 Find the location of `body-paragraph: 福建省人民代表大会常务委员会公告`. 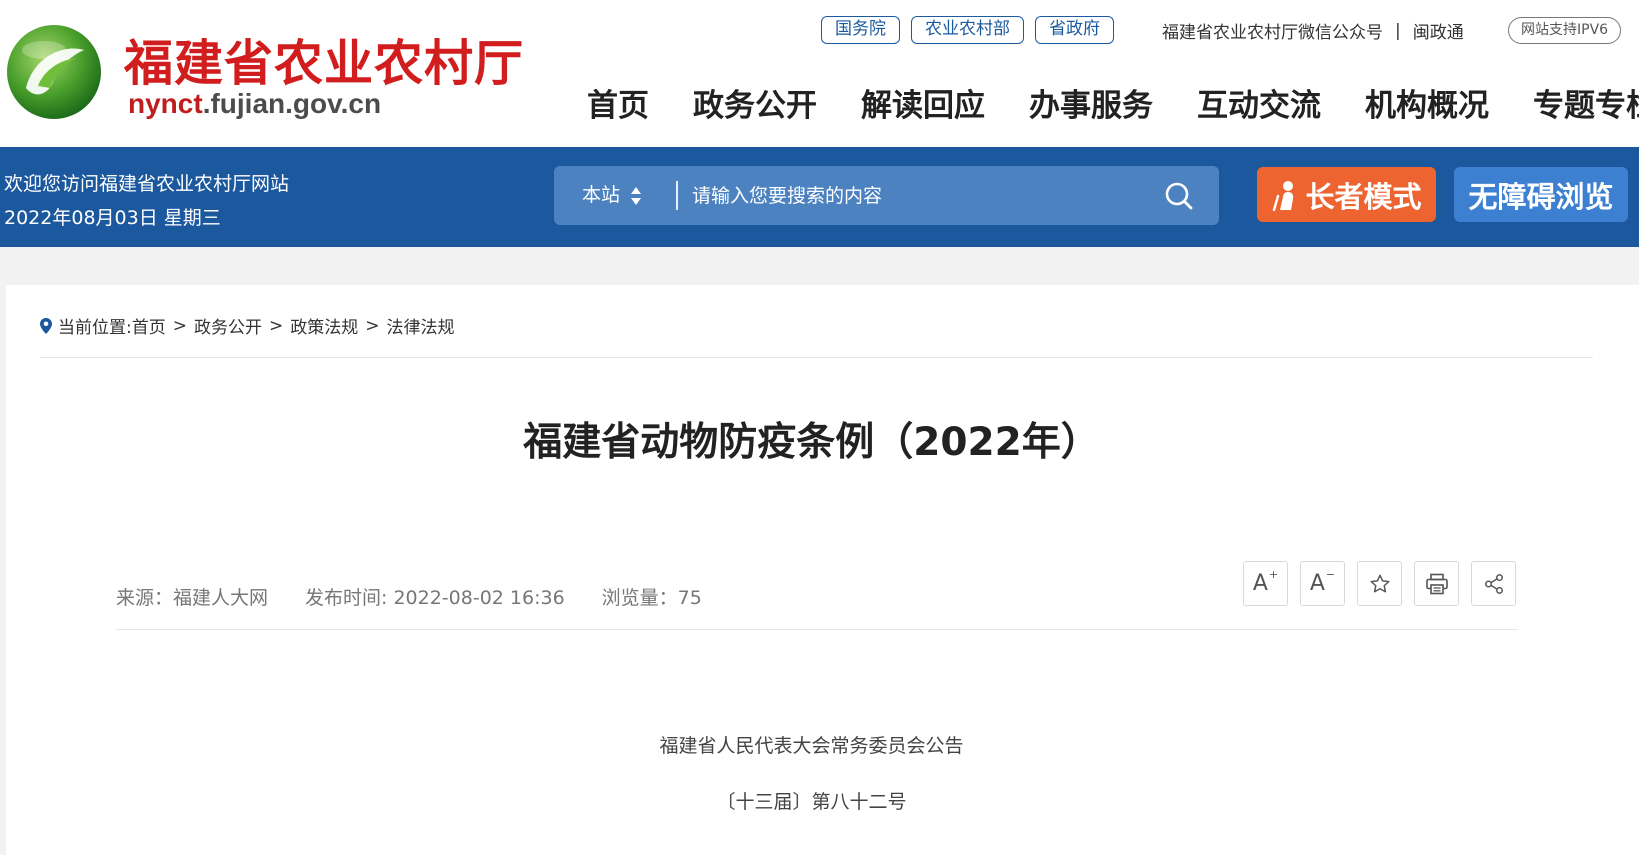

body-paragraph: 福建省人民代表大会常务委员会公告 is located at coordinates (811, 746).